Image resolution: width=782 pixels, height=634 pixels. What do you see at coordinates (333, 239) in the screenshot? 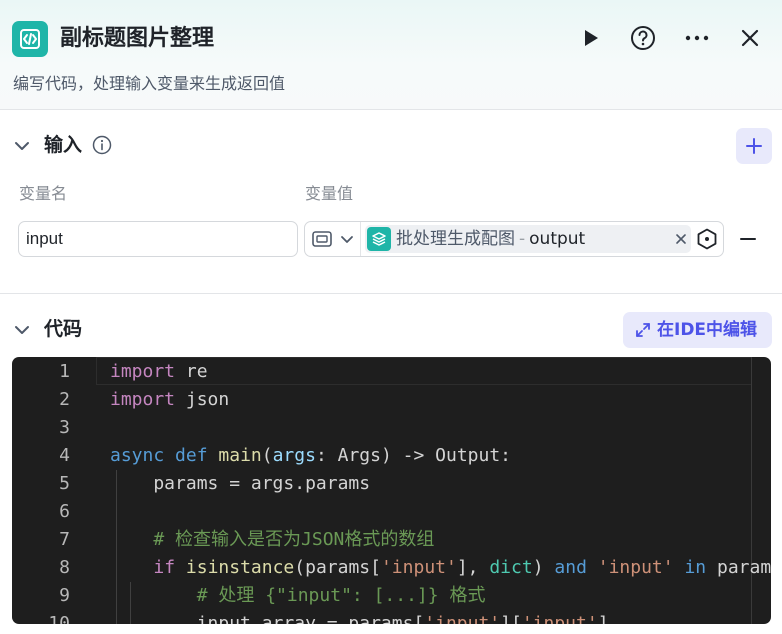
I see `value-type-select` at bounding box center [333, 239].